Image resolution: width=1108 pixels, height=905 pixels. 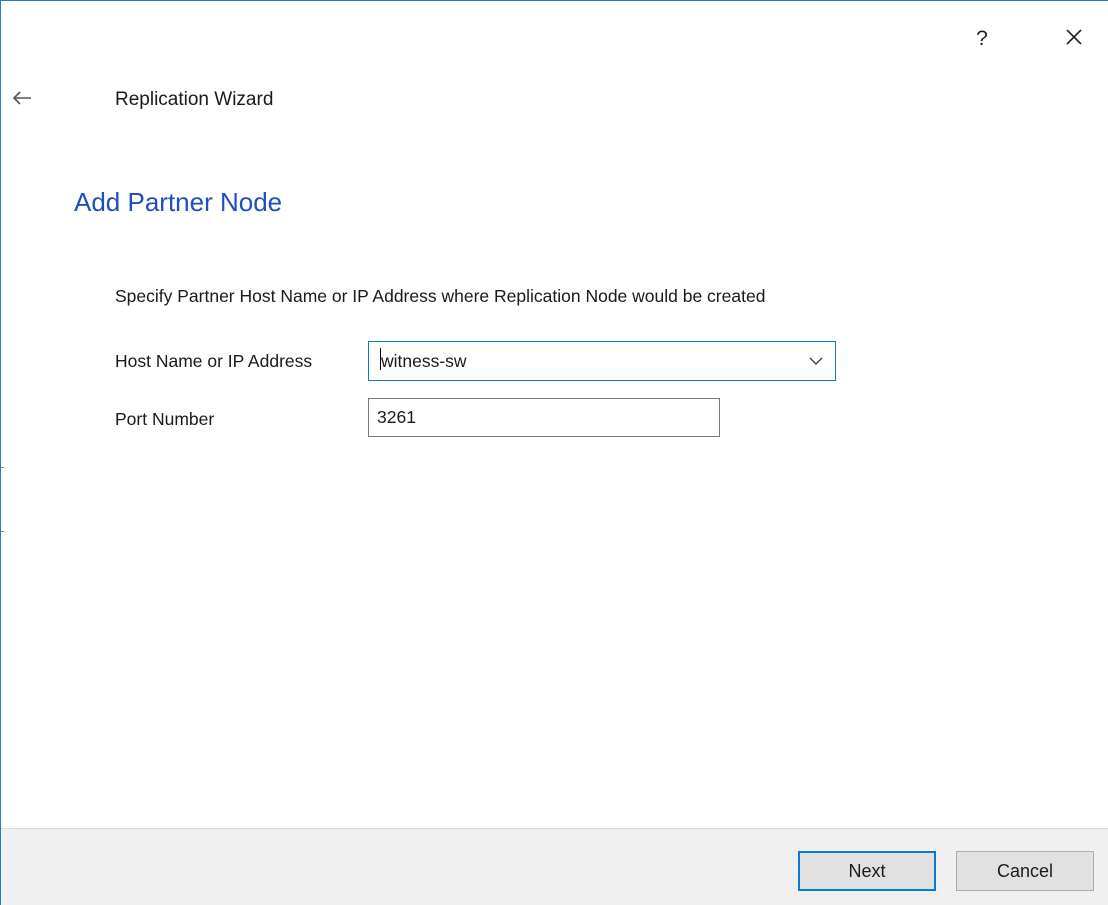 What do you see at coordinates (424, 361) in the screenshot?
I see `host-name-value: witness-sw` at bounding box center [424, 361].